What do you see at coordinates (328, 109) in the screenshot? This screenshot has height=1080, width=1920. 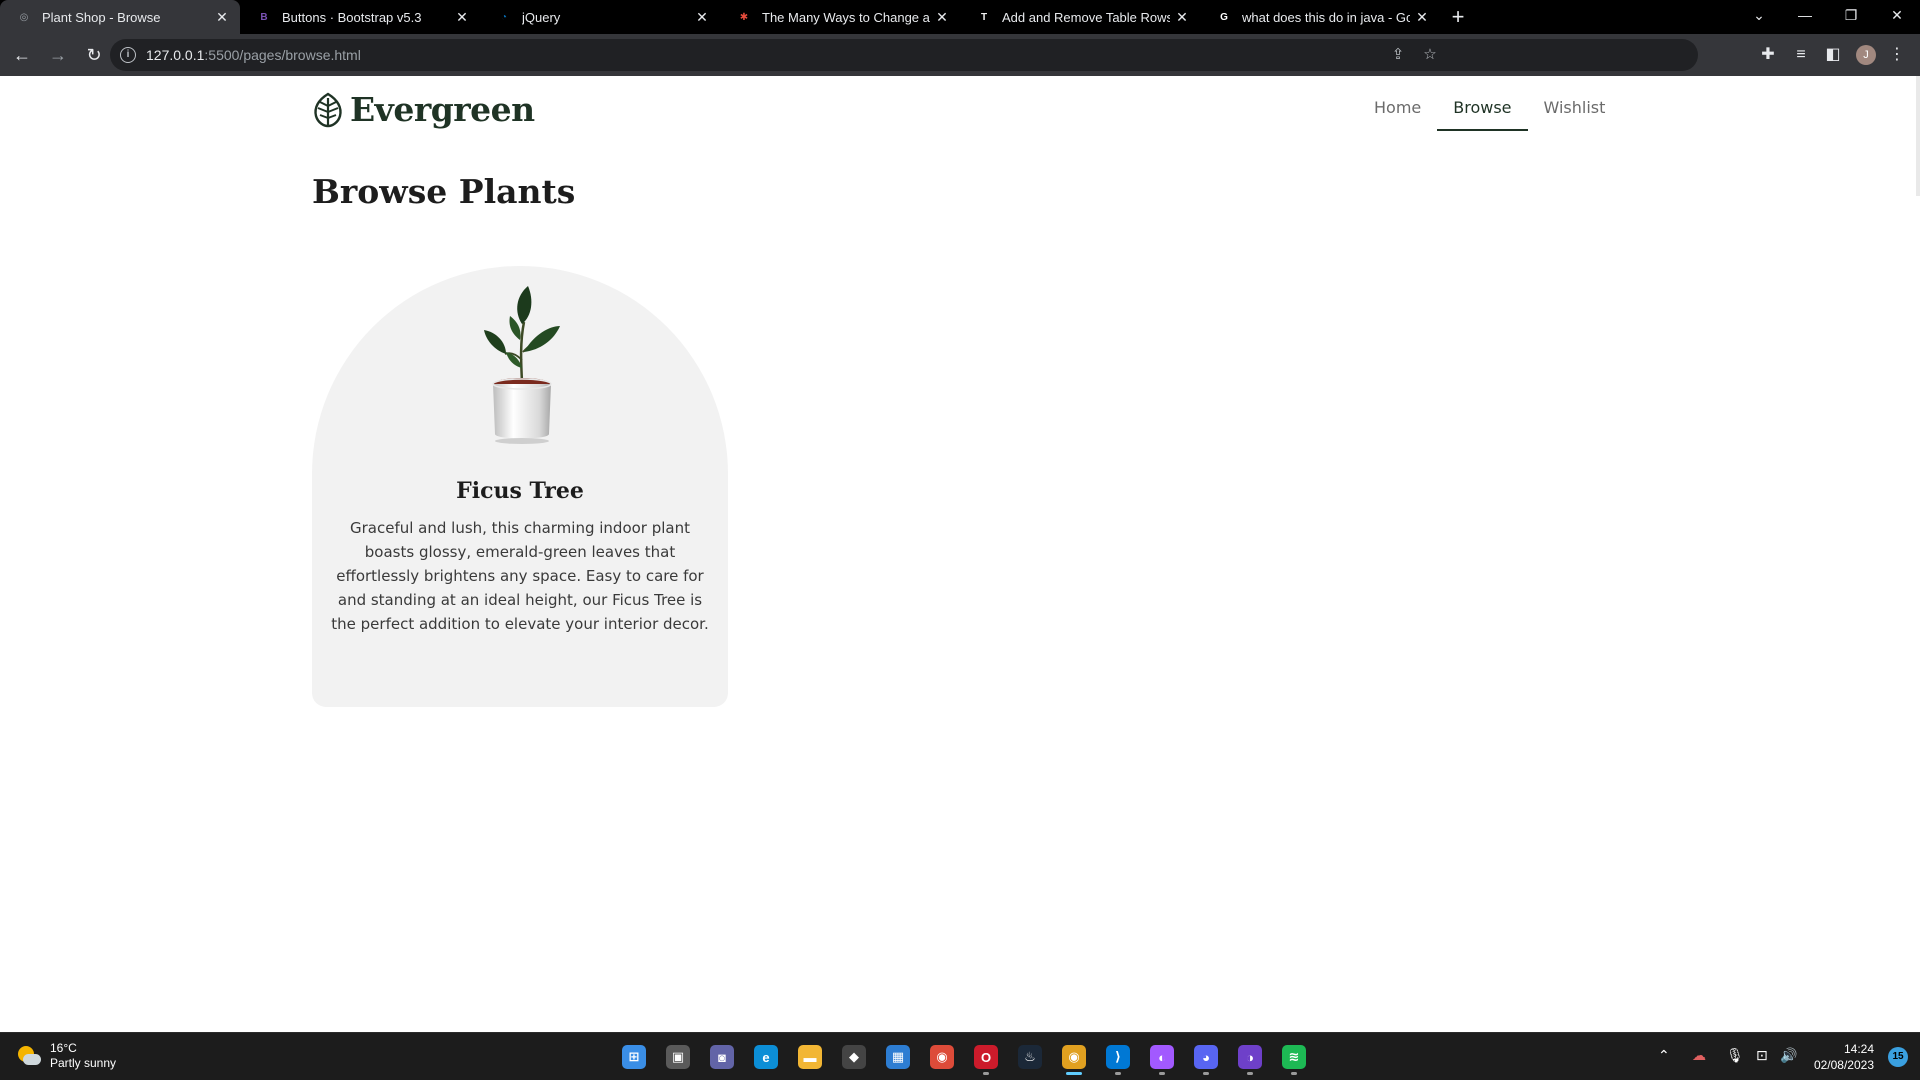 I see `leaf-logo-icon` at bounding box center [328, 109].